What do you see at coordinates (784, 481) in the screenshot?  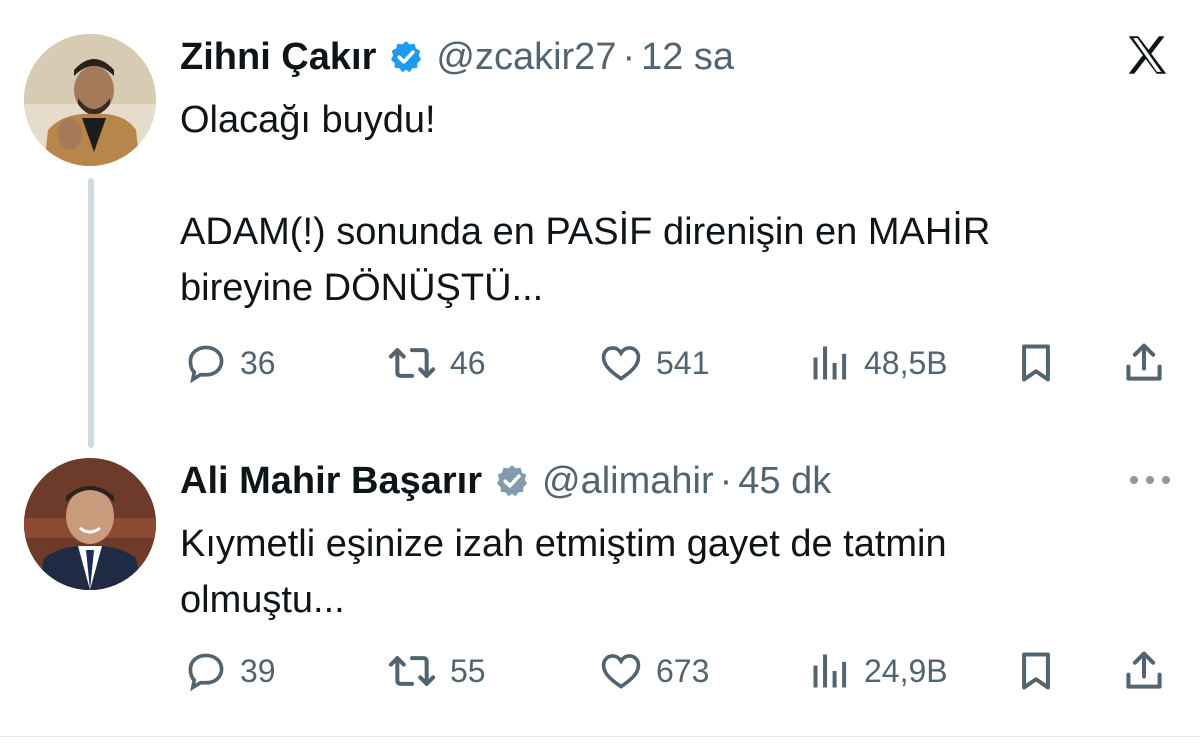 I see `timestamp: 45 dk` at bounding box center [784, 481].